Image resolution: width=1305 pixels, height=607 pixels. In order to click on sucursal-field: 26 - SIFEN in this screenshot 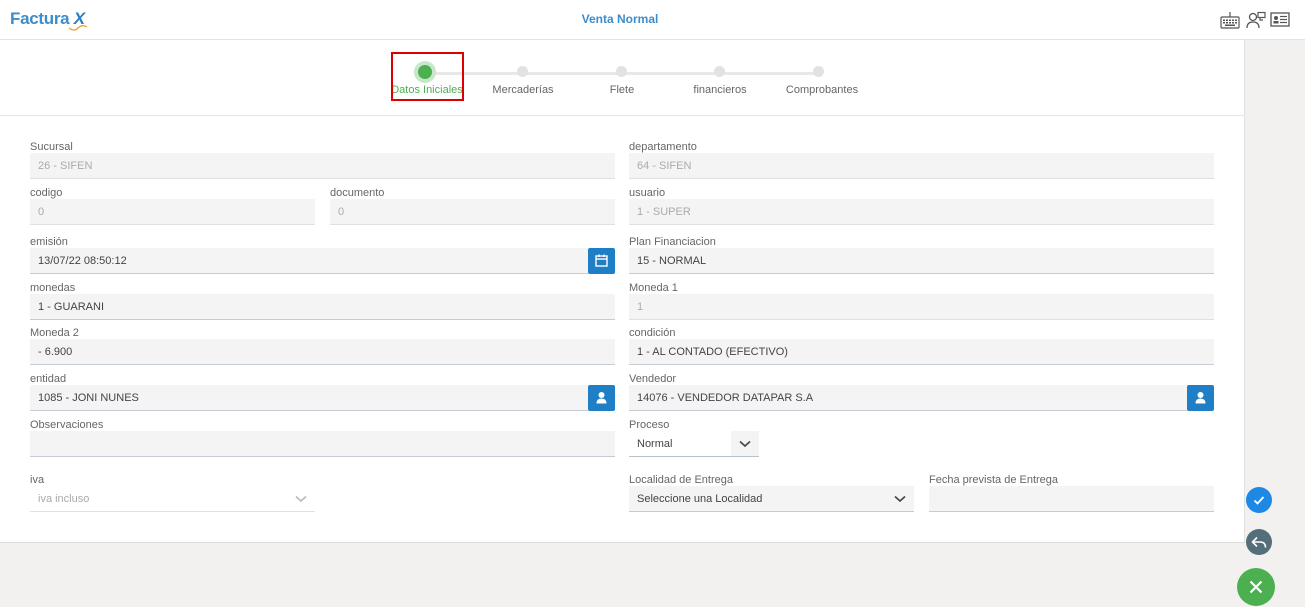, I will do `click(322, 166)`.